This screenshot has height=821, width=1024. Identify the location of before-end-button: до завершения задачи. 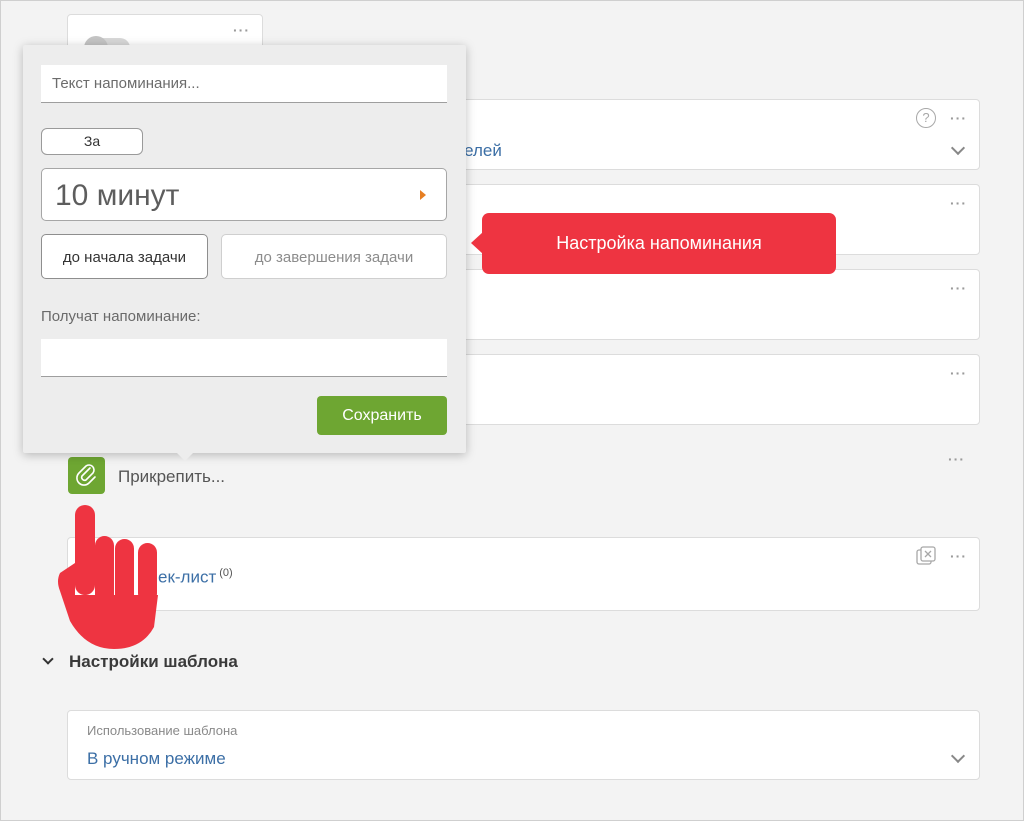
(334, 256).